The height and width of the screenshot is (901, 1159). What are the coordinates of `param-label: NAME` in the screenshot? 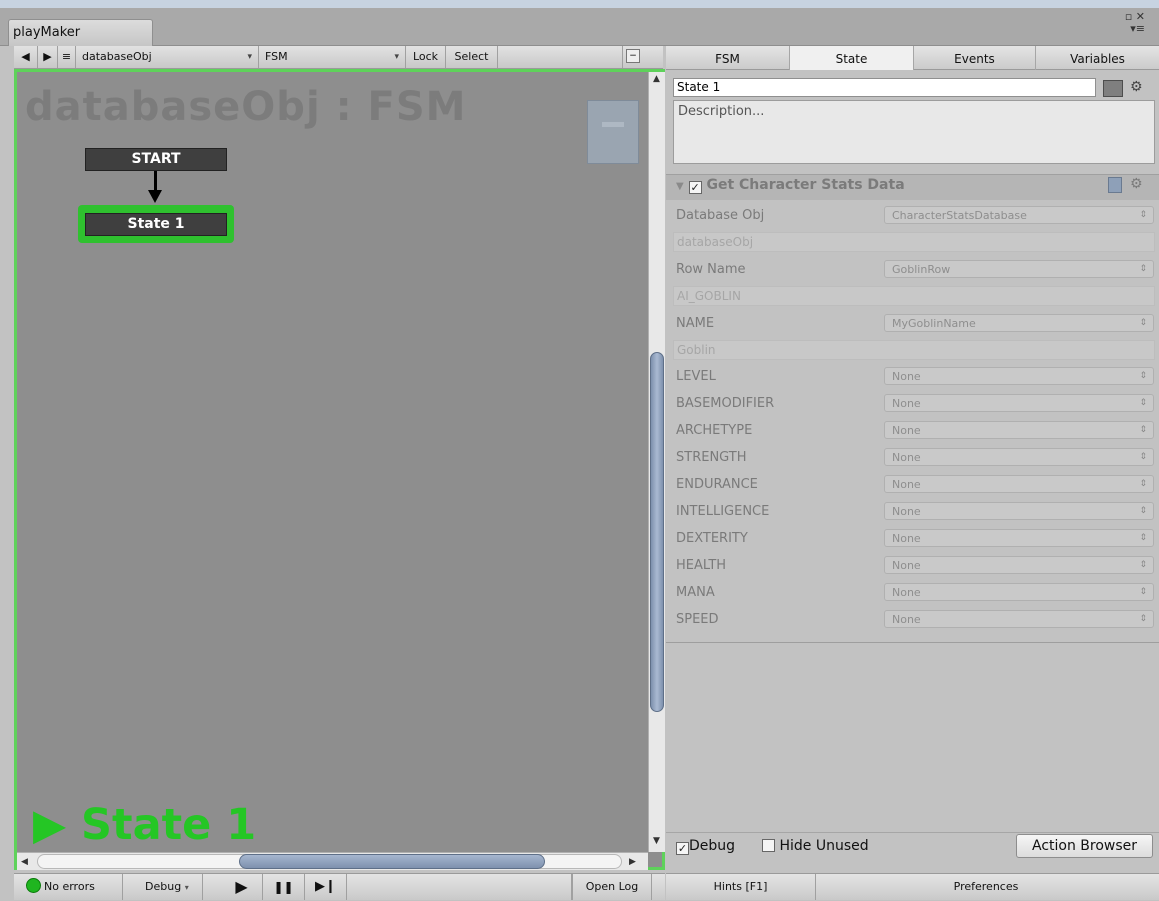 It's located at (695, 323).